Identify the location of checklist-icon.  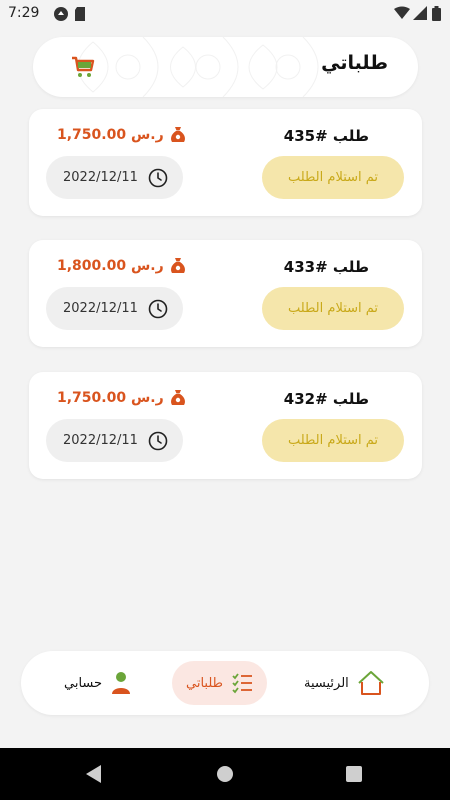
(242, 683).